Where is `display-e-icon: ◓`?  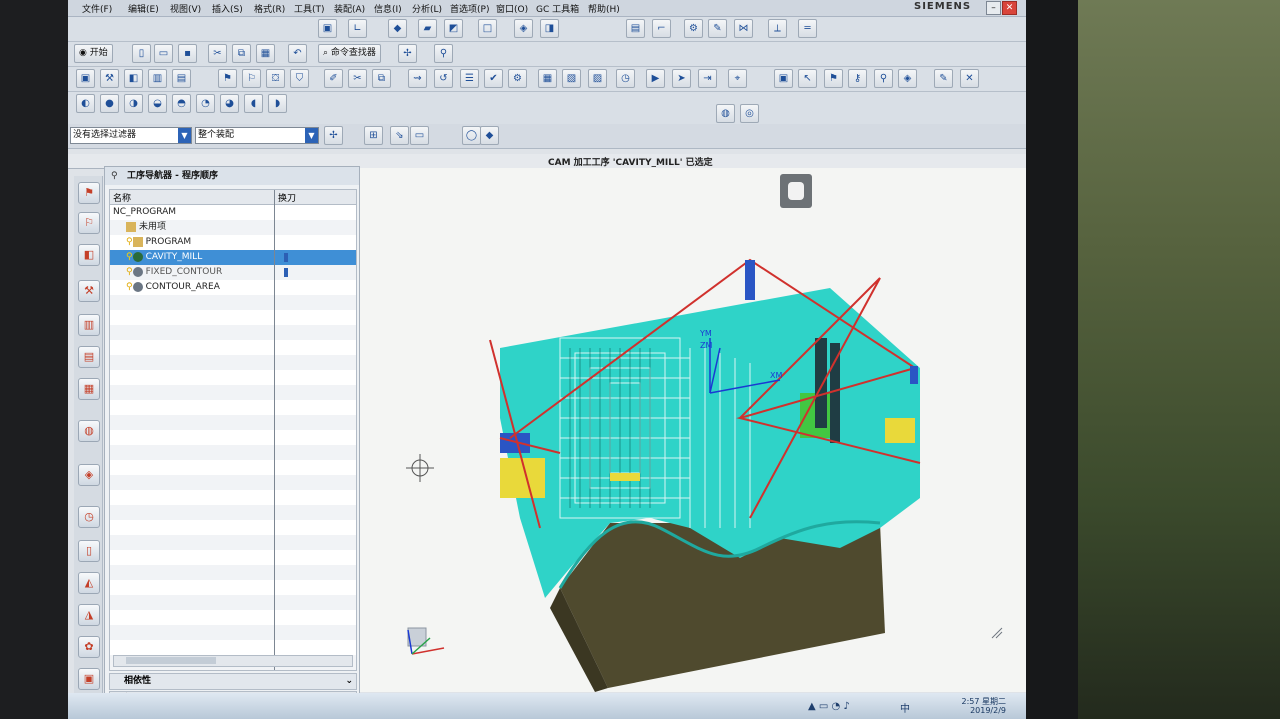 display-e-icon: ◓ is located at coordinates (181, 103).